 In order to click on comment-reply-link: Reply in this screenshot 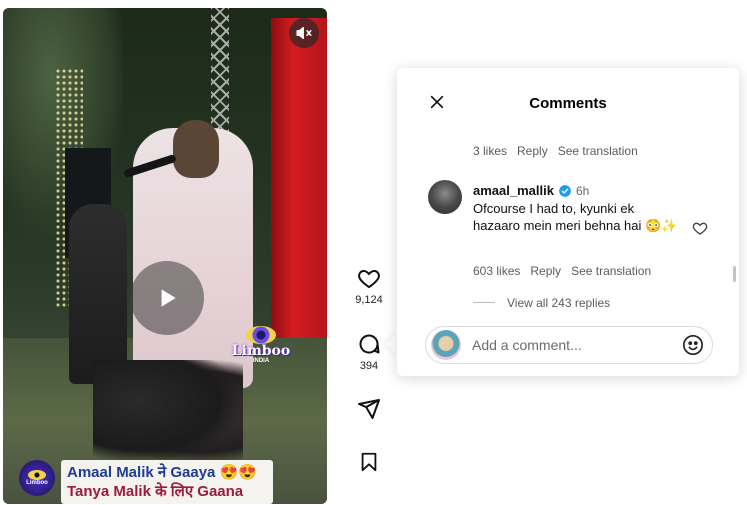, I will do `click(545, 271)`.